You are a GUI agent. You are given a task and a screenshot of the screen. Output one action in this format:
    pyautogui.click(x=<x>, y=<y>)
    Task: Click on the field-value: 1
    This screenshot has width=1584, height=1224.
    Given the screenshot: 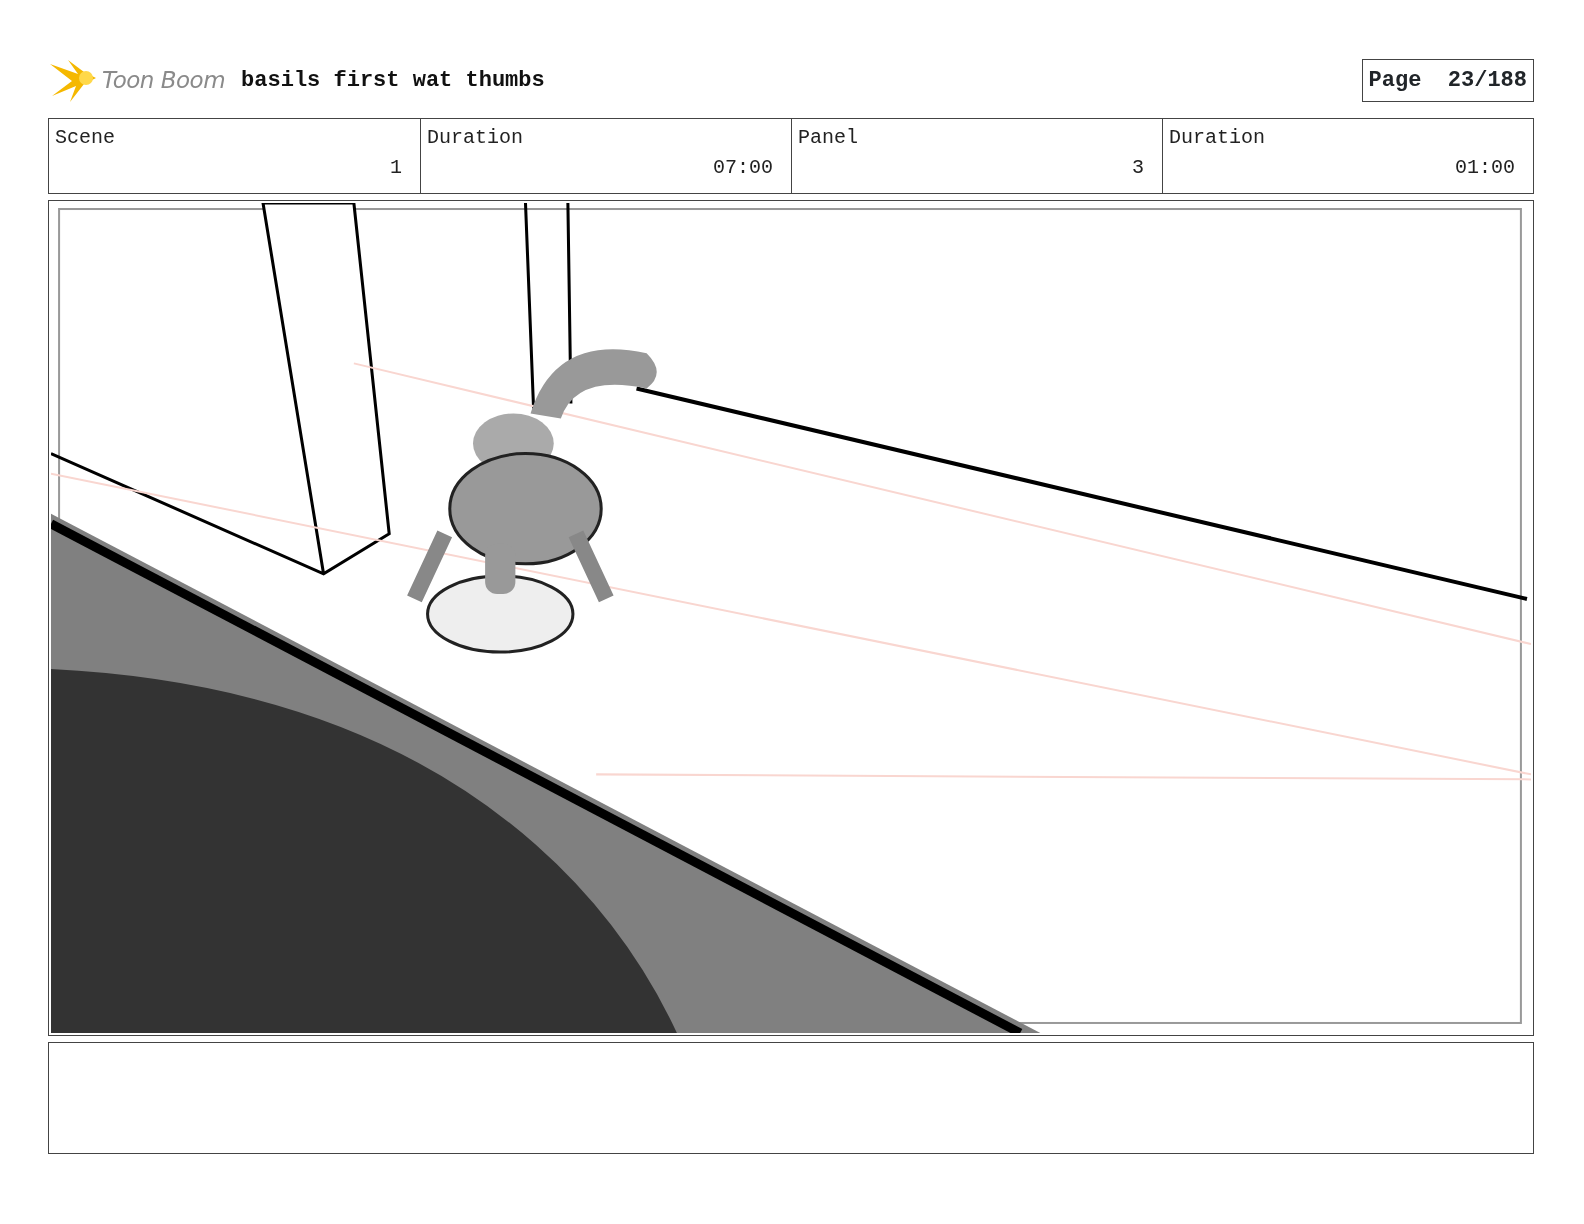 What is the action you would take?
    pyautogui.click(x=396, y=168)
    